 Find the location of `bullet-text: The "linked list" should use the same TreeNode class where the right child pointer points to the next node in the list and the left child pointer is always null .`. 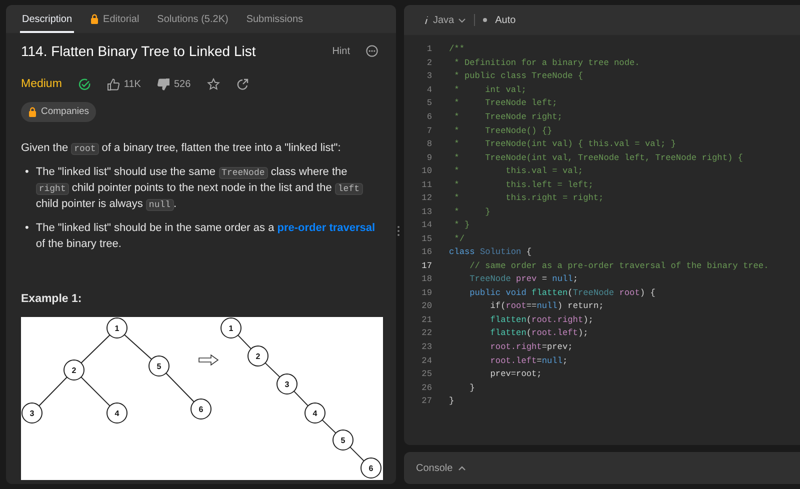

bullet-text: The "linked list" should use the same TreeNode class where the right child pointer points to the next node in the list and the left child pointer is always null . is located at coordinates (209, 188).